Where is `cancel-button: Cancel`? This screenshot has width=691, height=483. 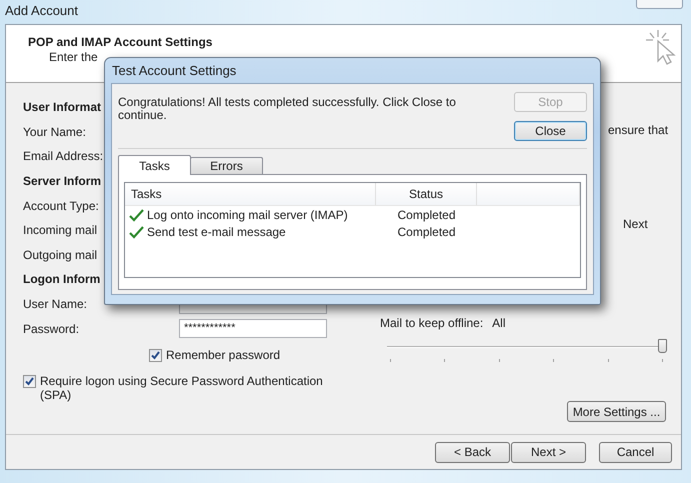
cancel-button: Cancel is located at coordinates (635, 452).